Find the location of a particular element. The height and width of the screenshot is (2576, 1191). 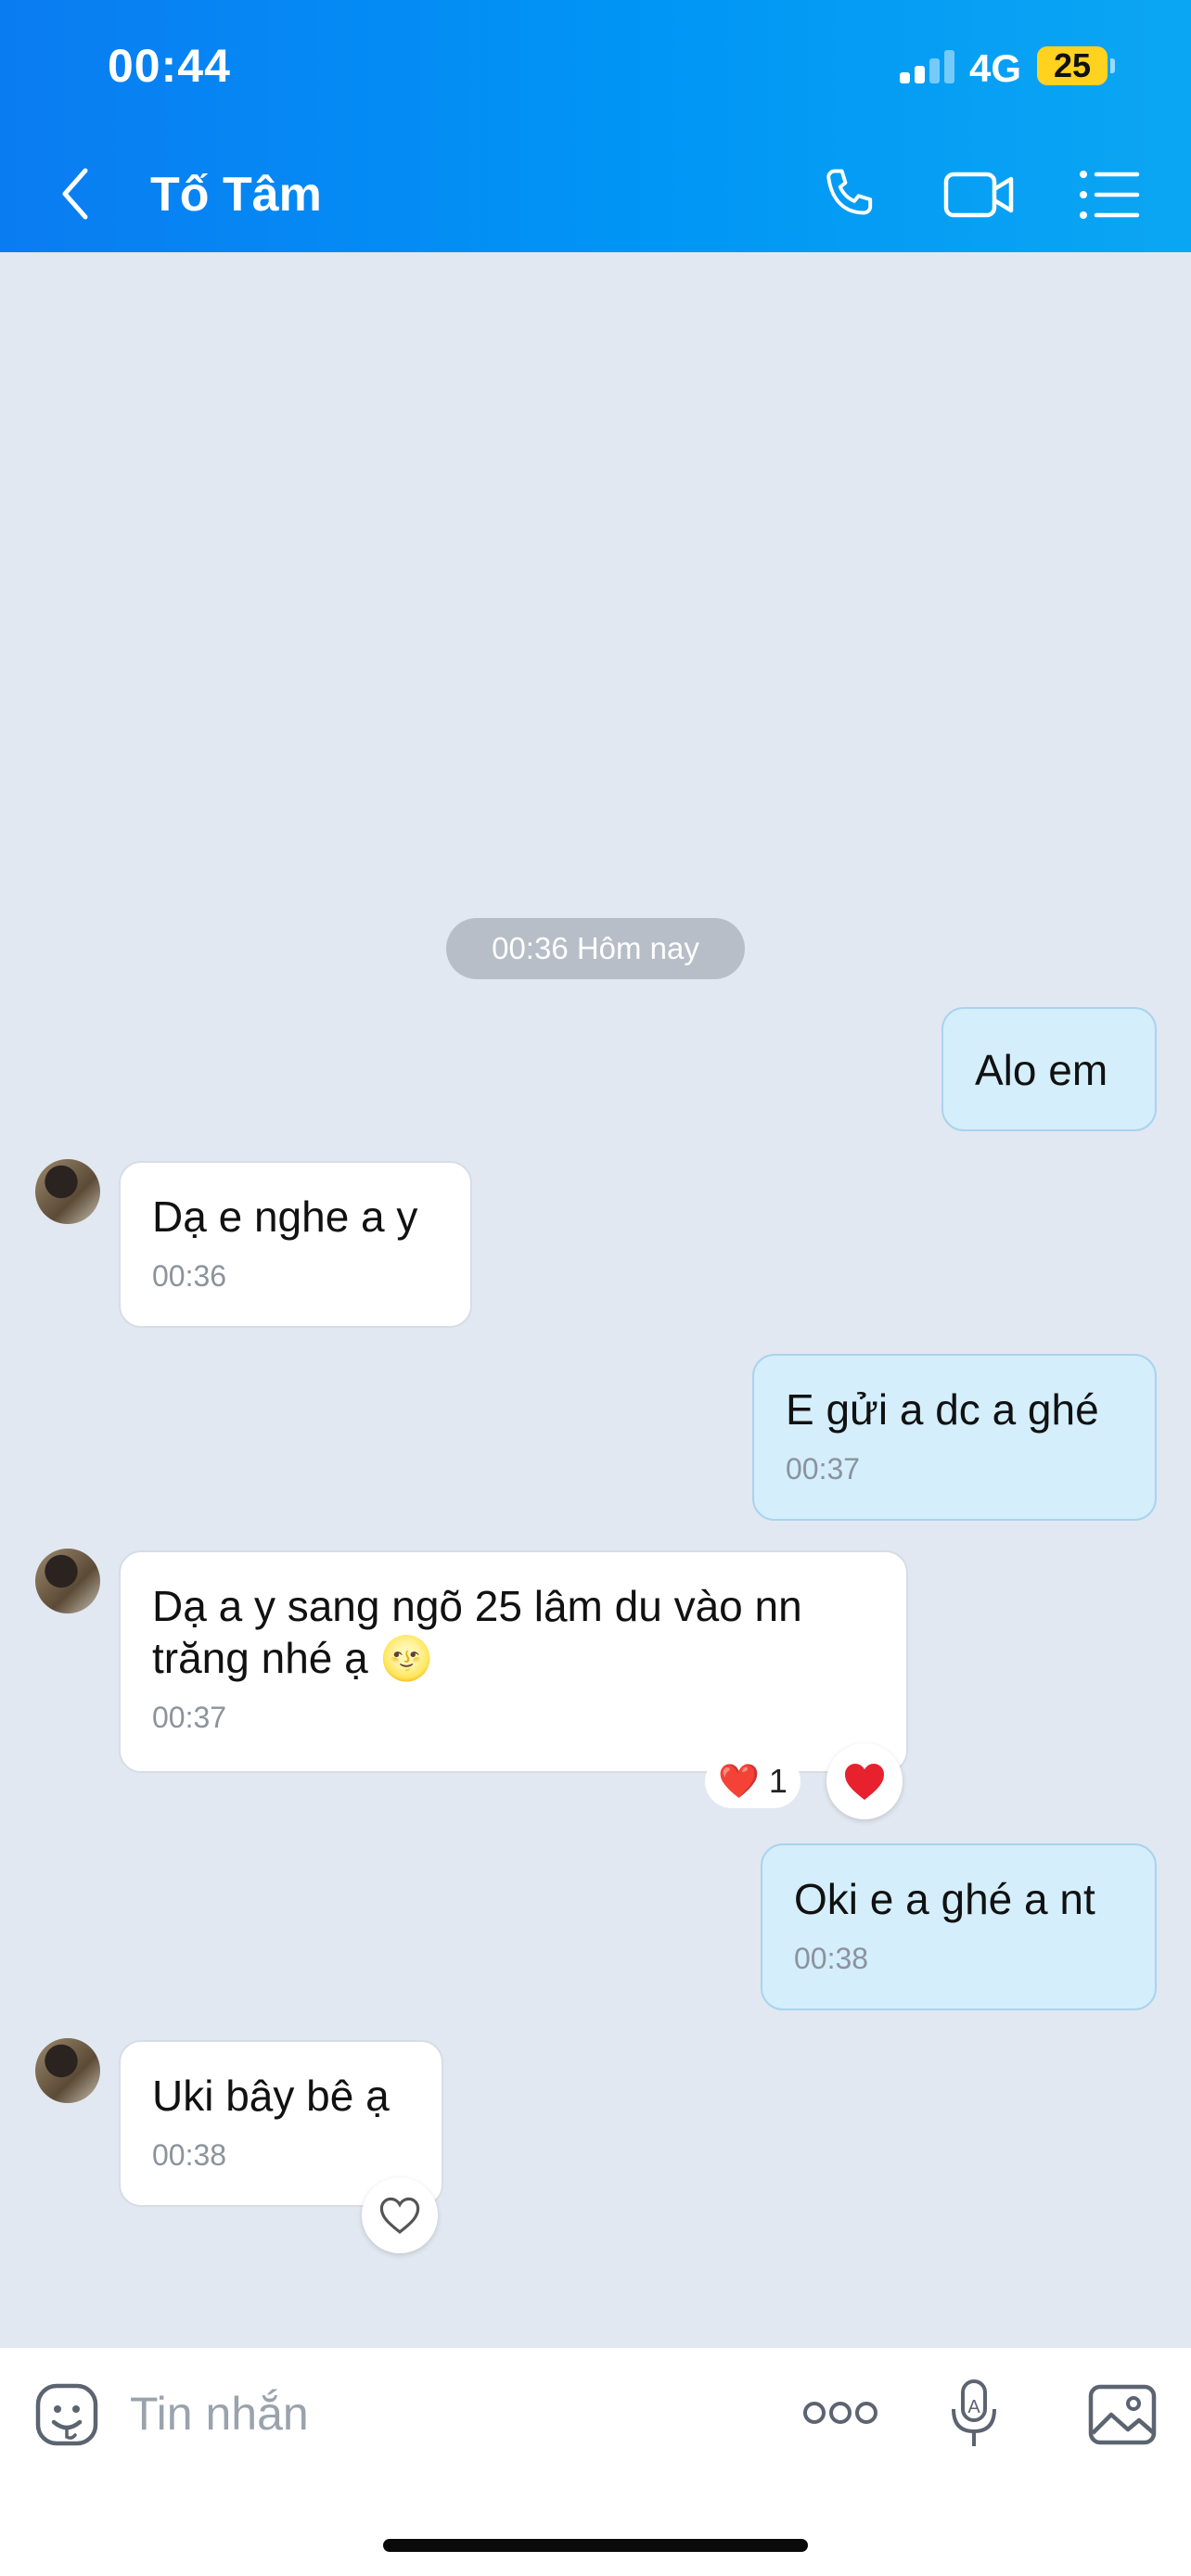

message-time: 00:36 is located at coordinates (190, 1276).